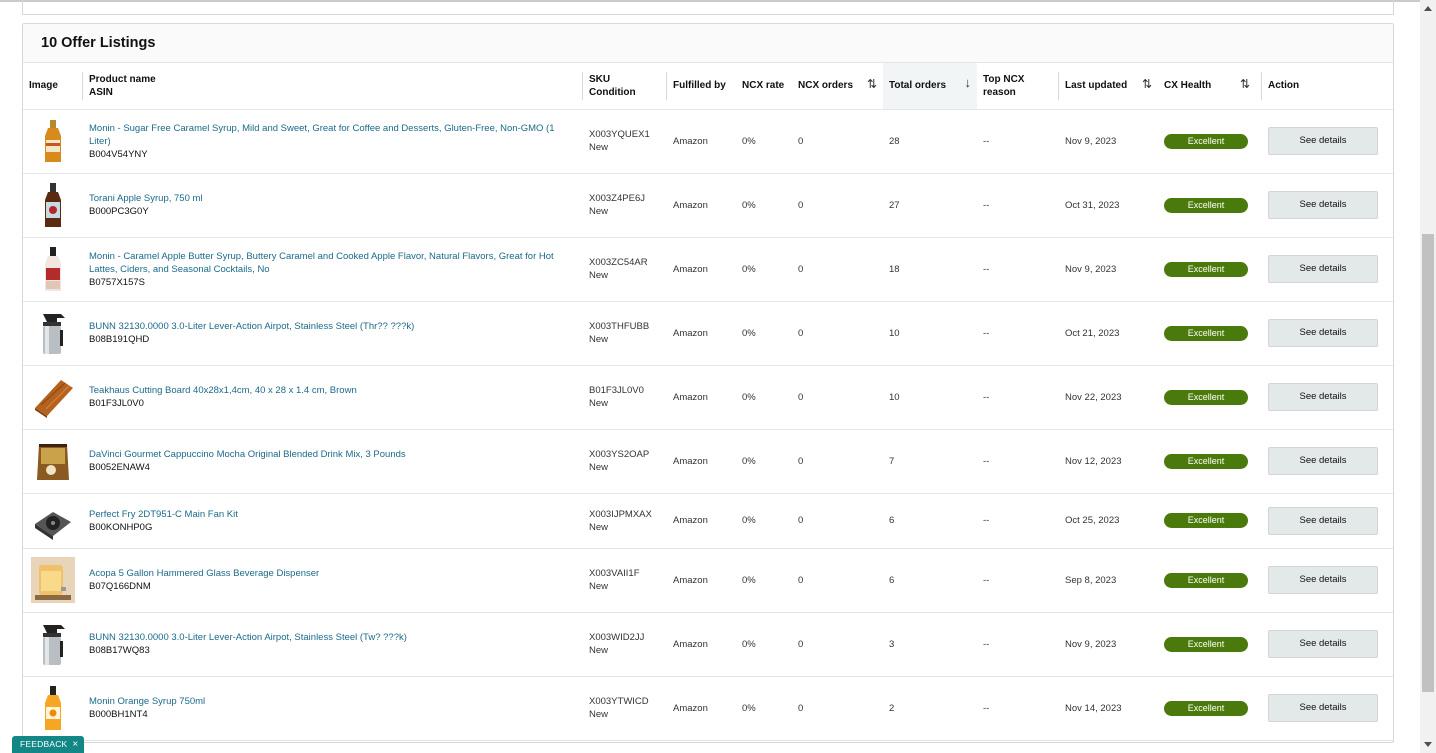  What do you see at coordinates (1108, 86) in the screenshot?
I see `col-header-last-updated: Last updated ⇅` at bounding box center [1108, 86].